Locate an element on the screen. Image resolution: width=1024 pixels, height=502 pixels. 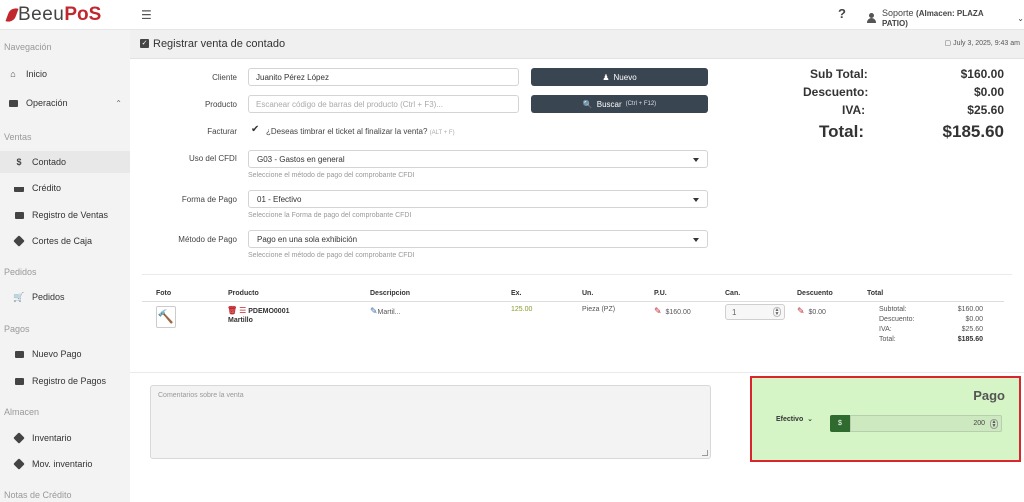
buscar-button: 🔍 Buscar (Ctrl + F12) is located at coordinates (619, 104).